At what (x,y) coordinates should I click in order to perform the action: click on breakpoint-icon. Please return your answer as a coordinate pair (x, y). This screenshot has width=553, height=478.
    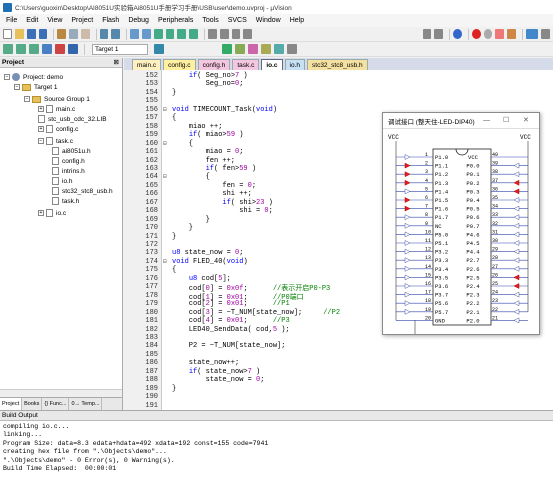
    Looking at the image, I should click on (476, 34).